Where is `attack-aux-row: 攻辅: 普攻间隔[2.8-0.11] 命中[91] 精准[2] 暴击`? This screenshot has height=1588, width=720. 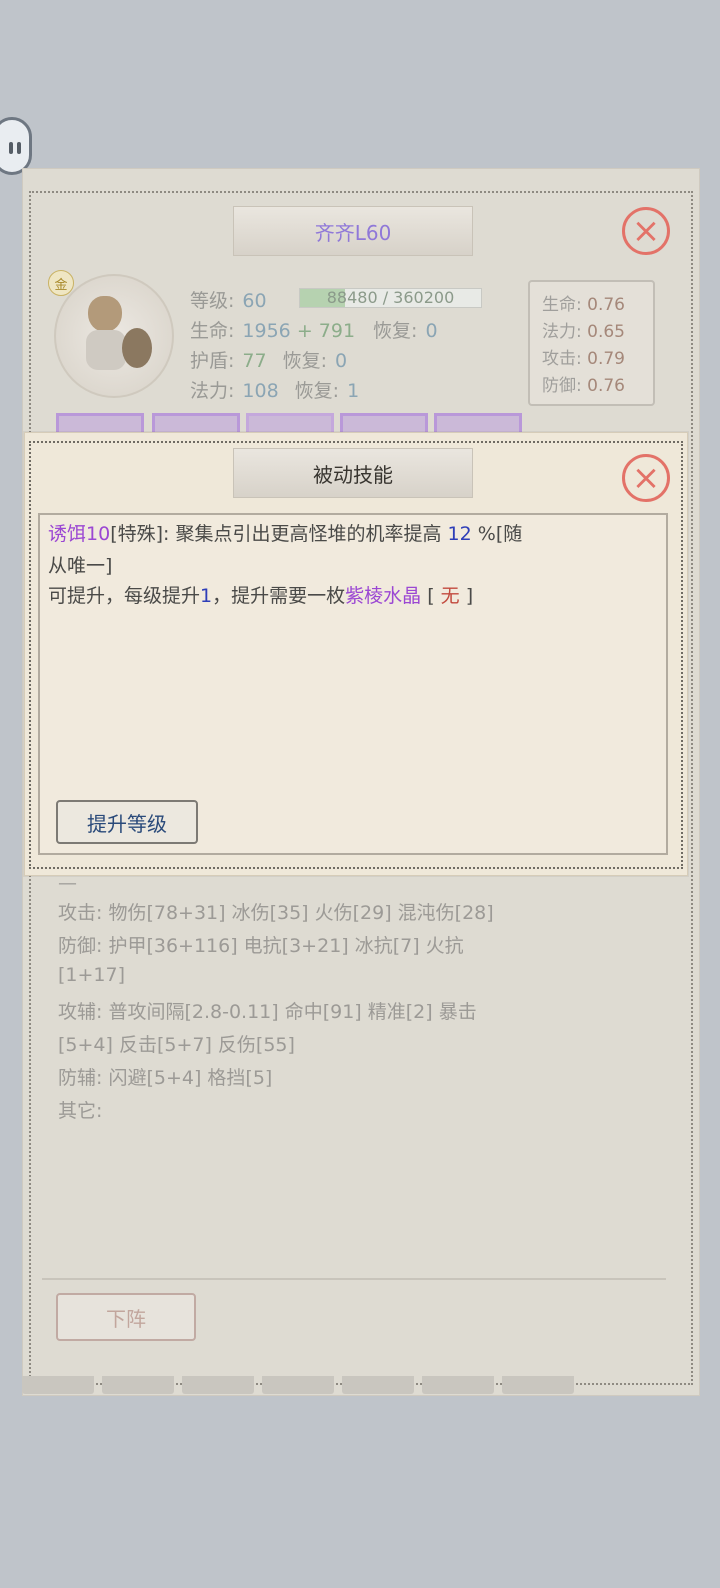 attack-aux-row: 攻辅: 普攻间隔[2.8-0.11] 命中[91] 精准[2] 暴击 is located at coordinates (267, 1012).